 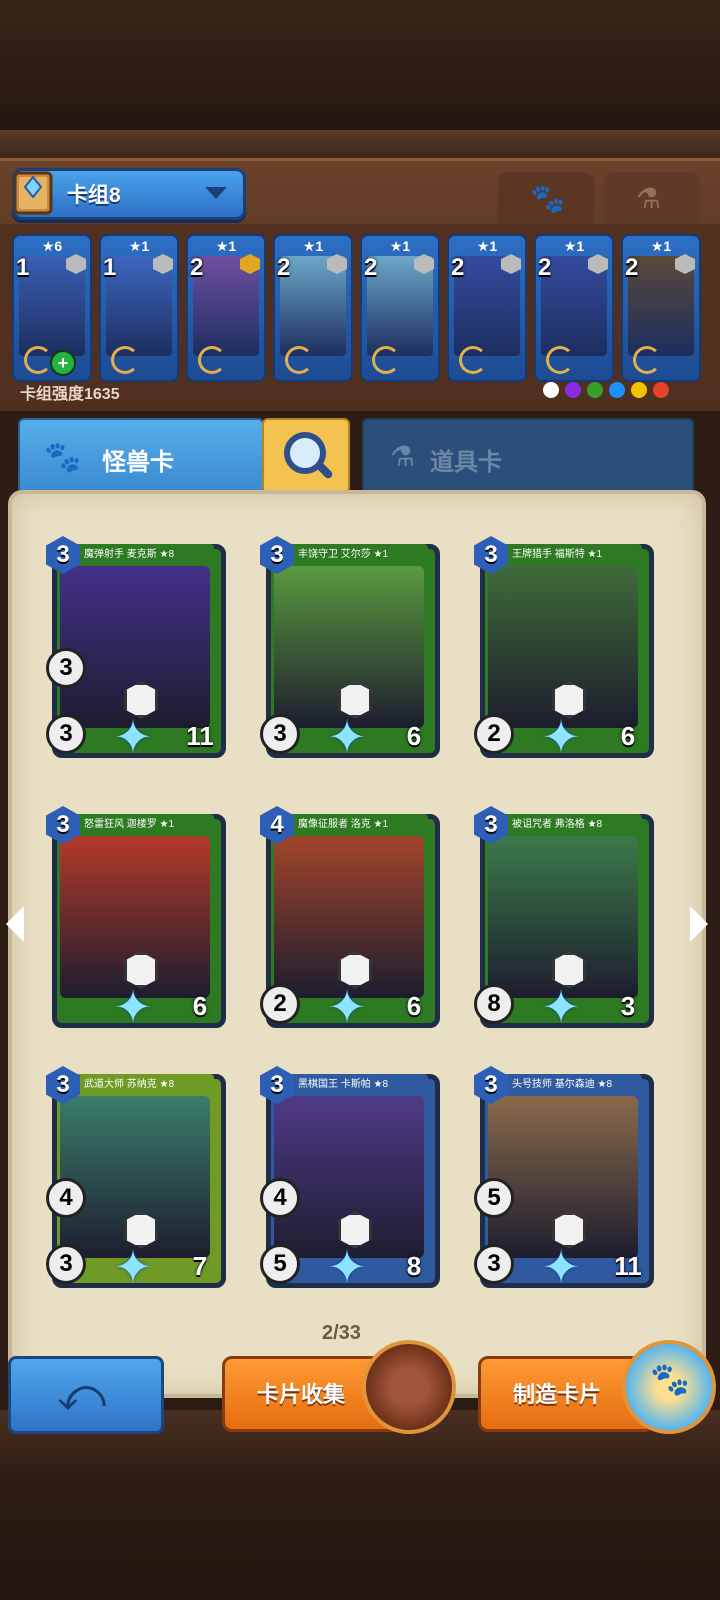 What do you see at coordinates (138, 462) in the screenshot?
I see `tab-monster-label: 怪兽卡` at bounding box center [138, 462].